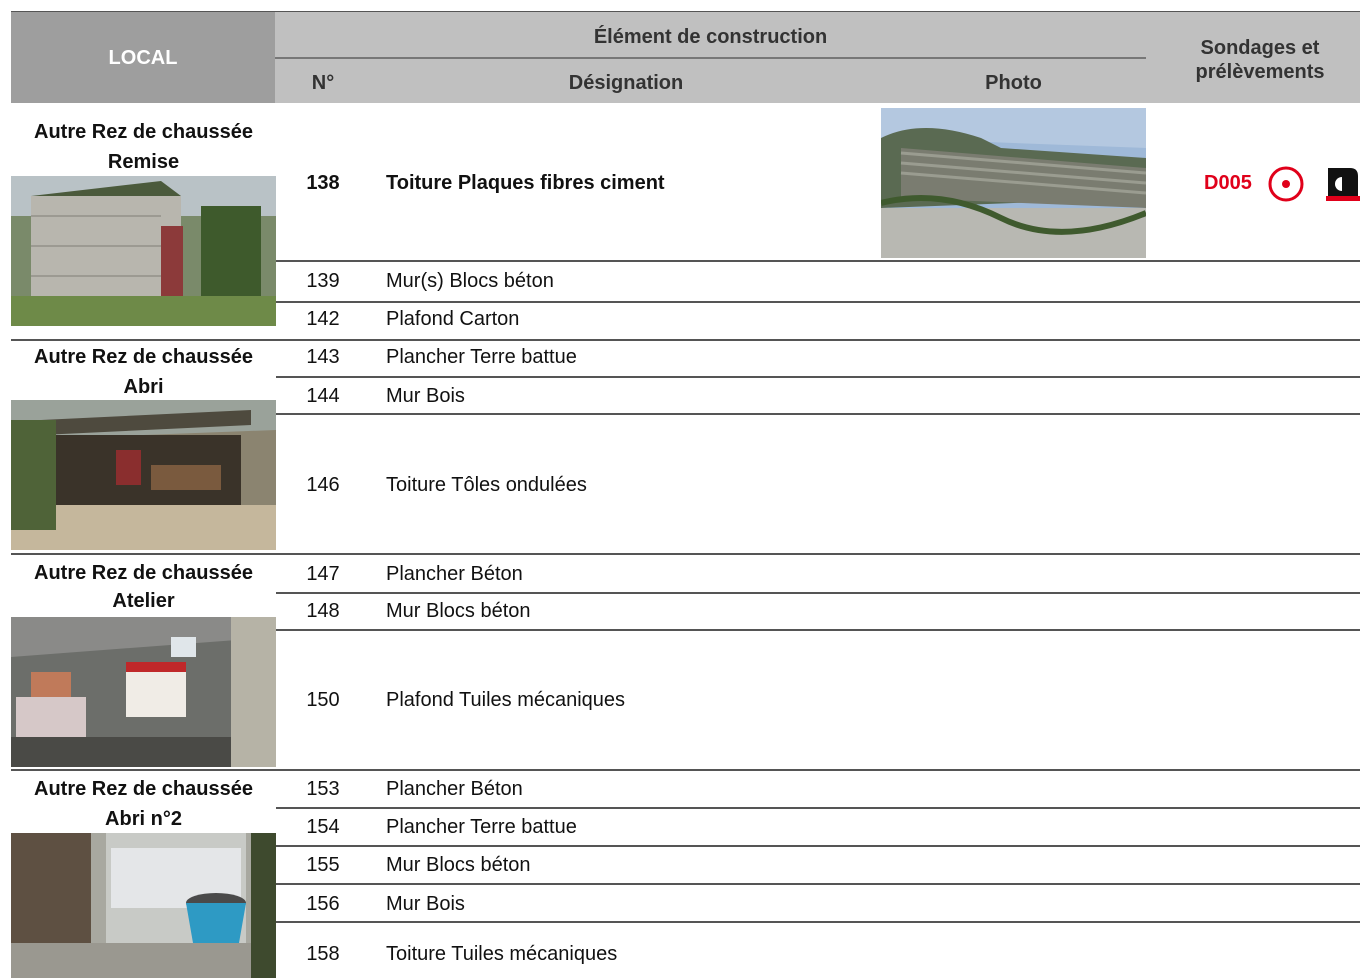 This screenshot has width=1360, height=978. I want to click on header-local: LOCAL, so click(143, 57).